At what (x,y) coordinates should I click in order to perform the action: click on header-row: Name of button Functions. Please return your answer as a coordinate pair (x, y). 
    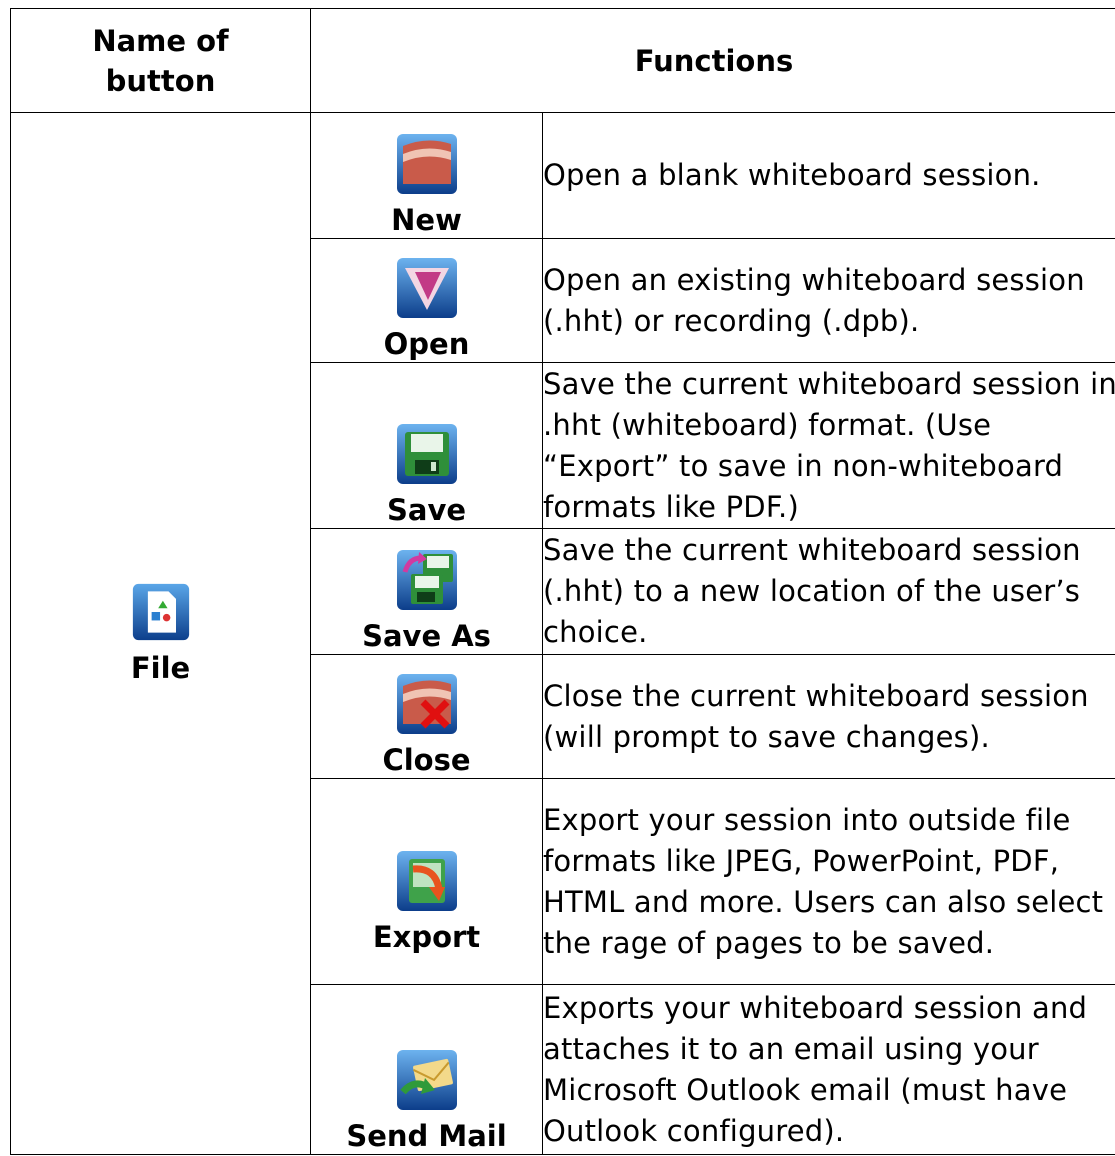
    Looking at the image, I should click on (562, 60).